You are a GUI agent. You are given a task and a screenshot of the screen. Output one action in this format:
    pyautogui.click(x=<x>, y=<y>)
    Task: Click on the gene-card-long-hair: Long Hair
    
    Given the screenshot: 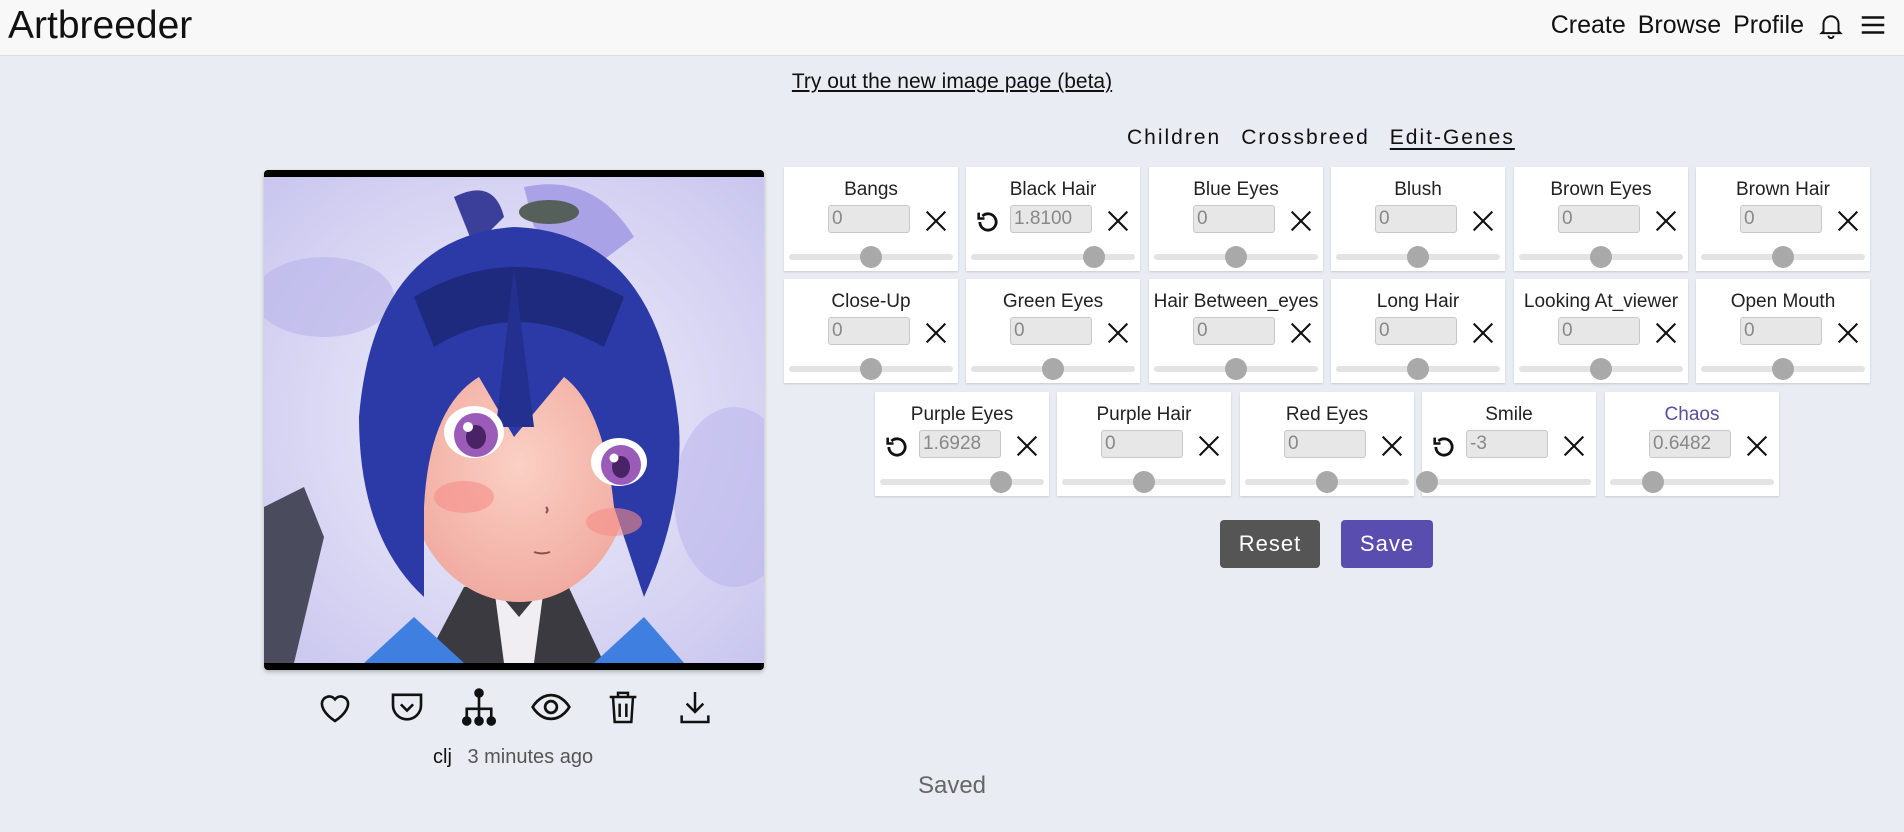 What is the action you would take?
    pyautogui.click(x=1418, y=331)
    